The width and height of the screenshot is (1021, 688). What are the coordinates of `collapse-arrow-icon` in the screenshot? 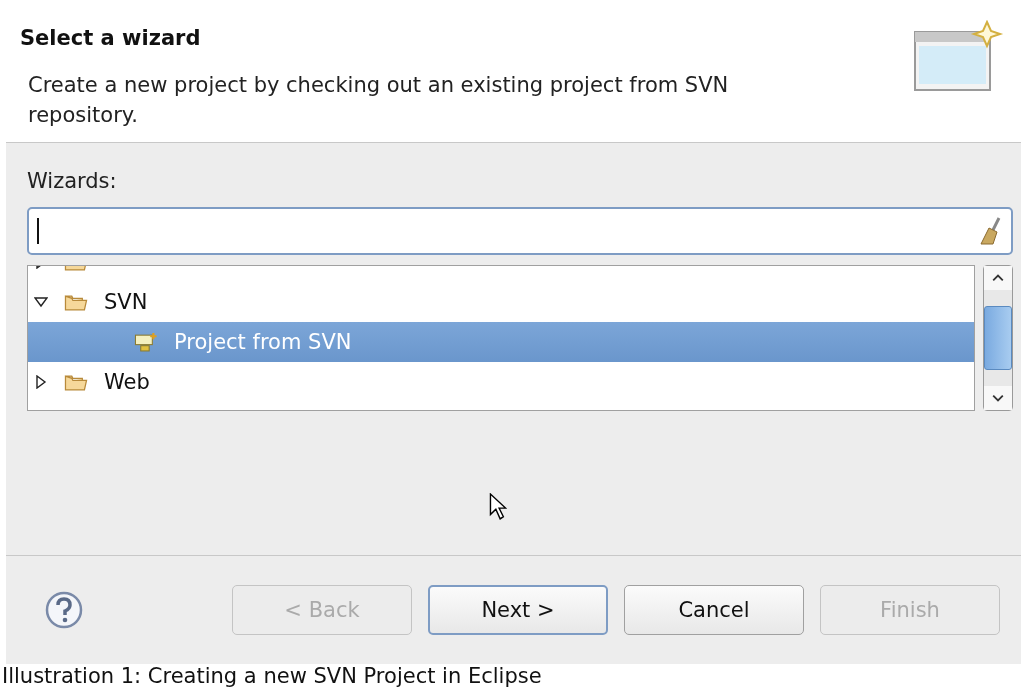 It's located at (41, 302).